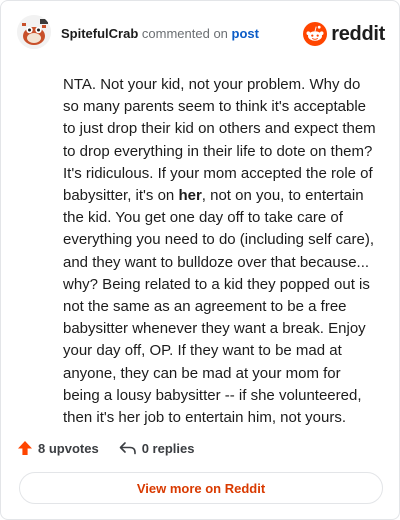 Image resolution: width=400 pixels, height=520 pixels. I want to click on reply-count: 0 replies, so click(168, 448).